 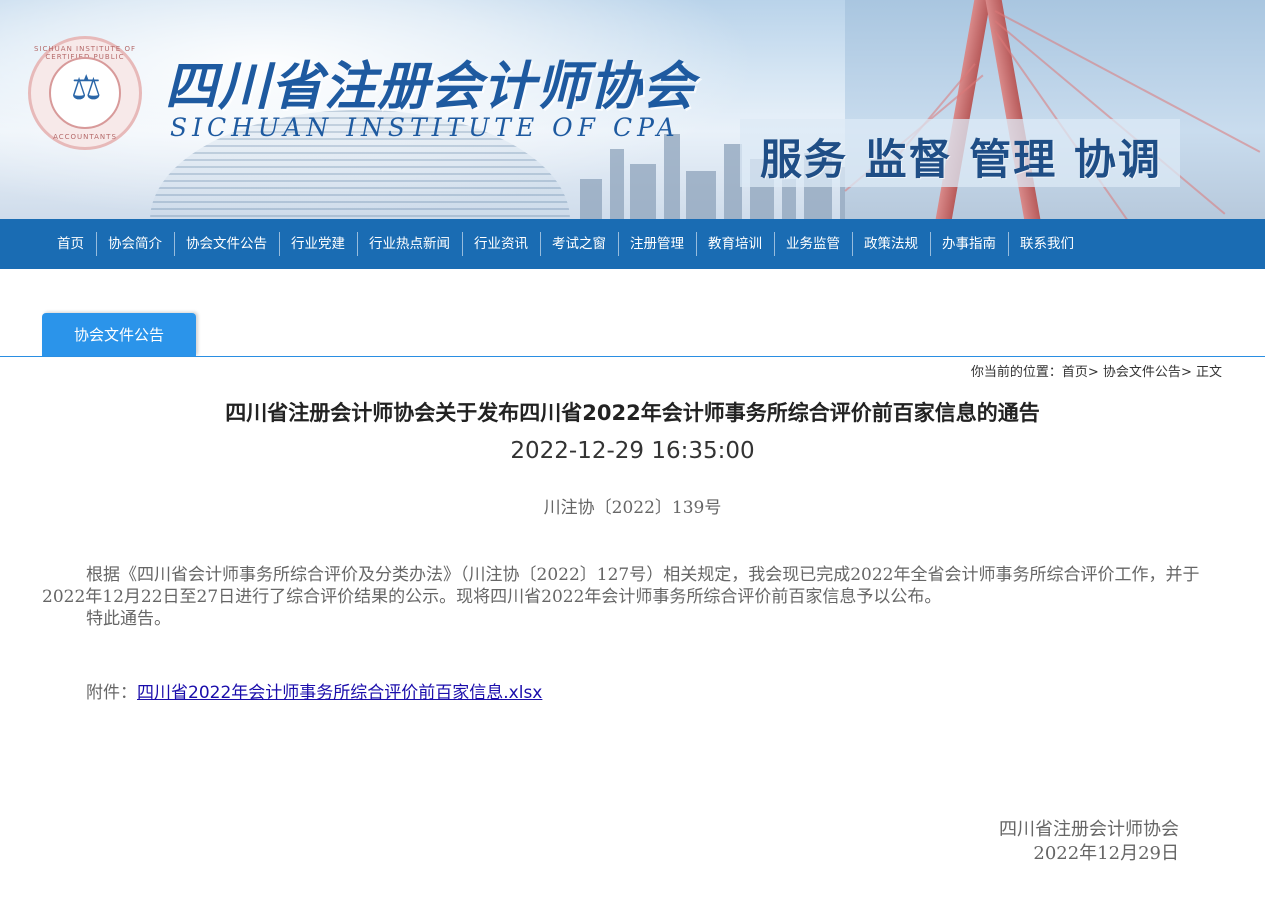 What do you see at coordinates (135, 244) in the screenshot?
I see `nav-item-about: 协会简介` at bounding box center [135, 244].